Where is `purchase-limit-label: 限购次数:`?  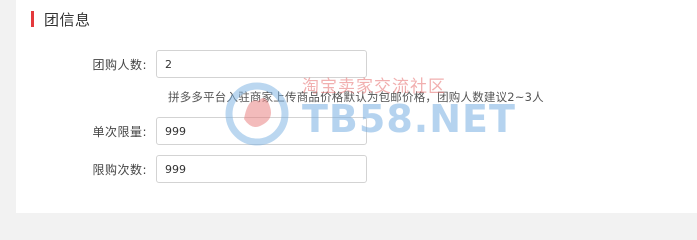
purchase-limit-label: 限购次数: is located at coordinates (119, 169).